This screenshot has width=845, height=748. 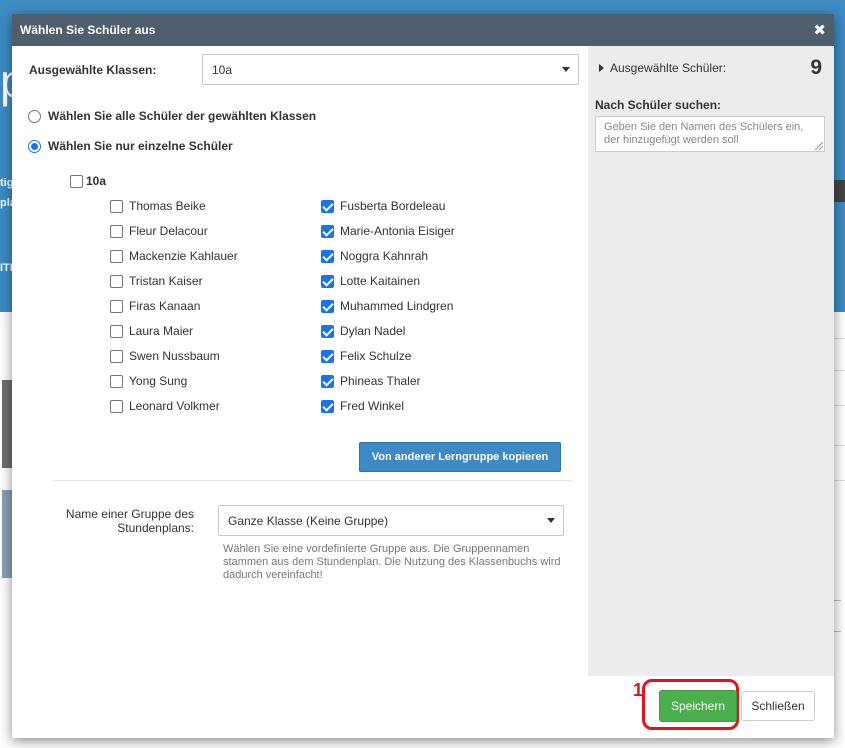 What do you see at coordinates (222, 70) in the screenshot?
I see `class-select-value: 10a` at bounding box center [222, 70].